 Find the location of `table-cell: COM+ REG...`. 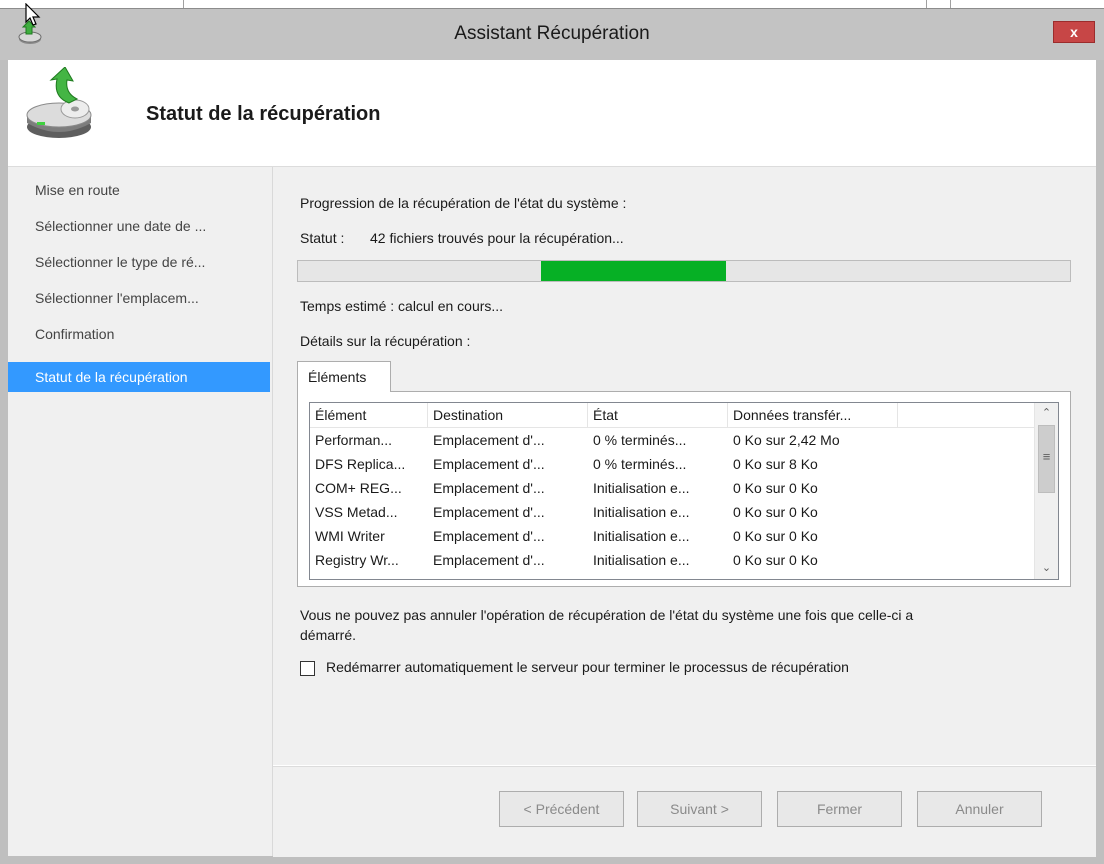

table-cell: COM+ REG... is located at coordinates (358, 488).